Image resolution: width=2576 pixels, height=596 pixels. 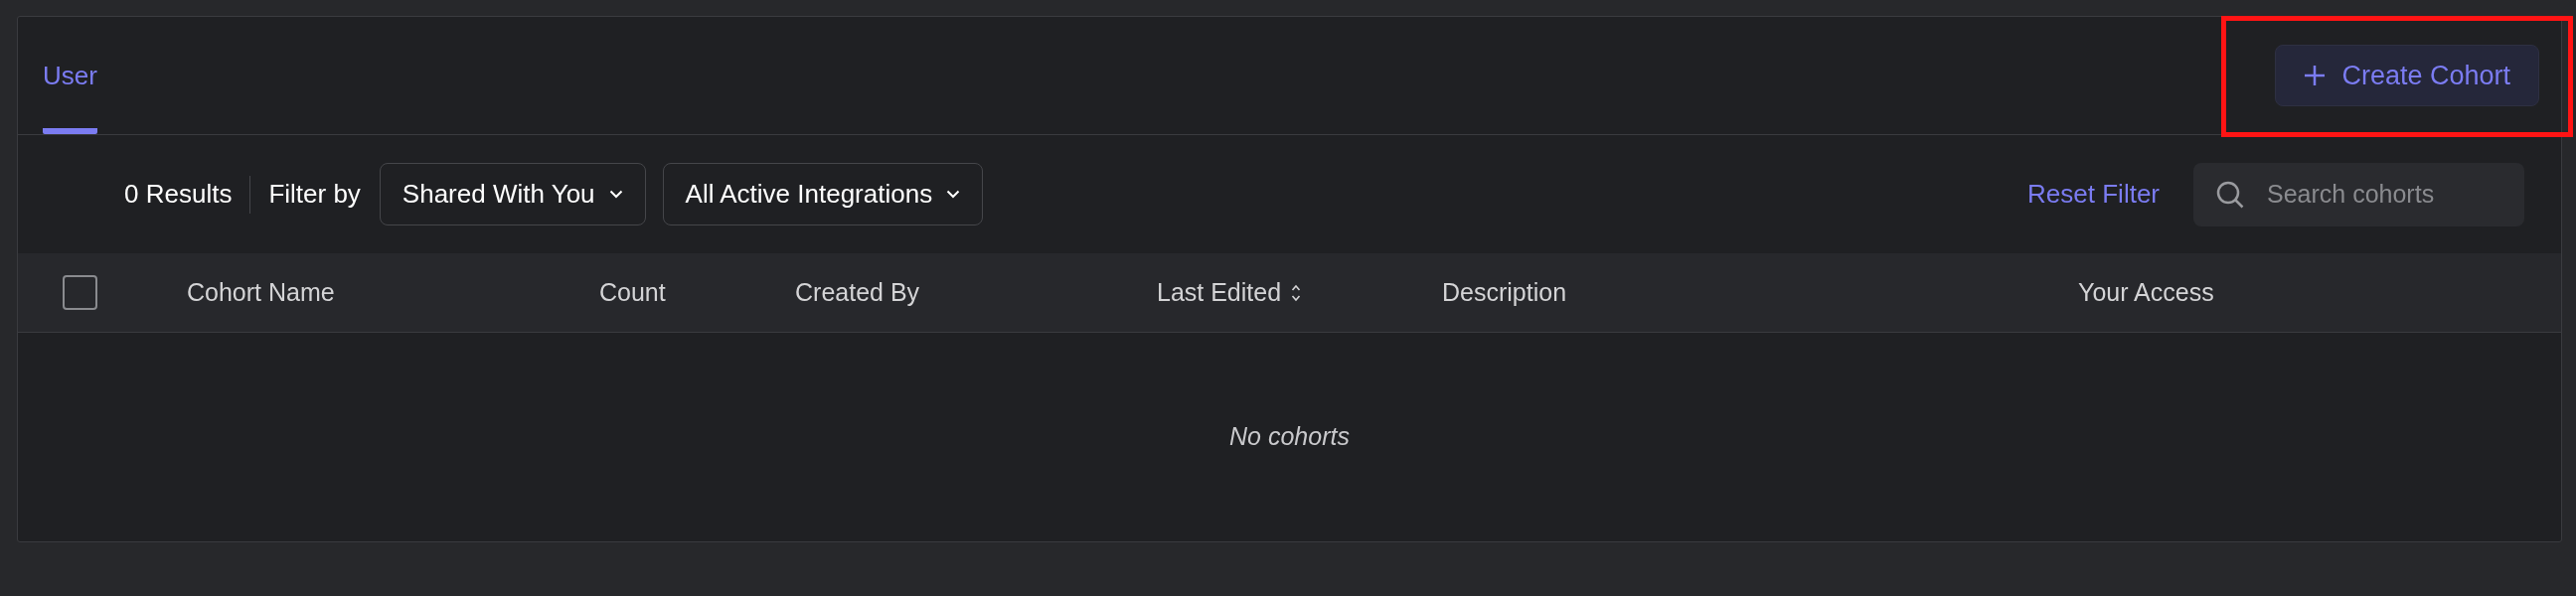 What do you see at coordinates (512, 194) in the screenshot?
I see `filter-dropdown: Shared With You` at bounding box center [512, 194].